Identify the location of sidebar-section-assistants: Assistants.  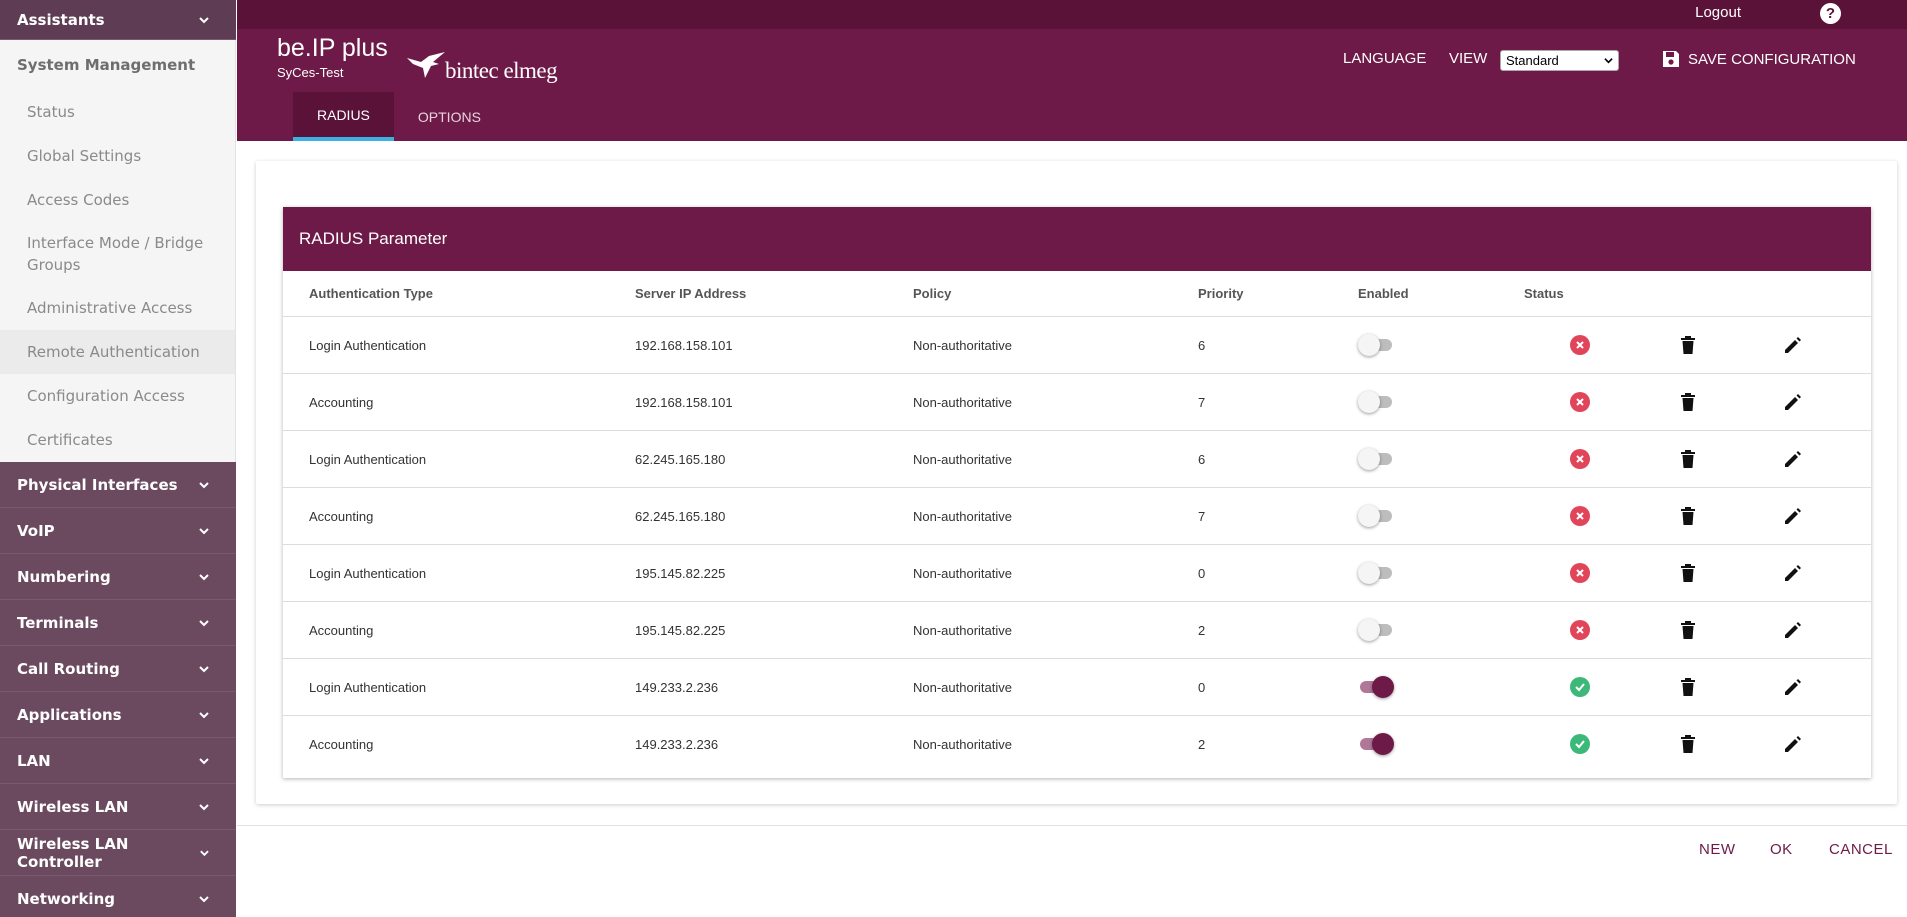
(118, 20).